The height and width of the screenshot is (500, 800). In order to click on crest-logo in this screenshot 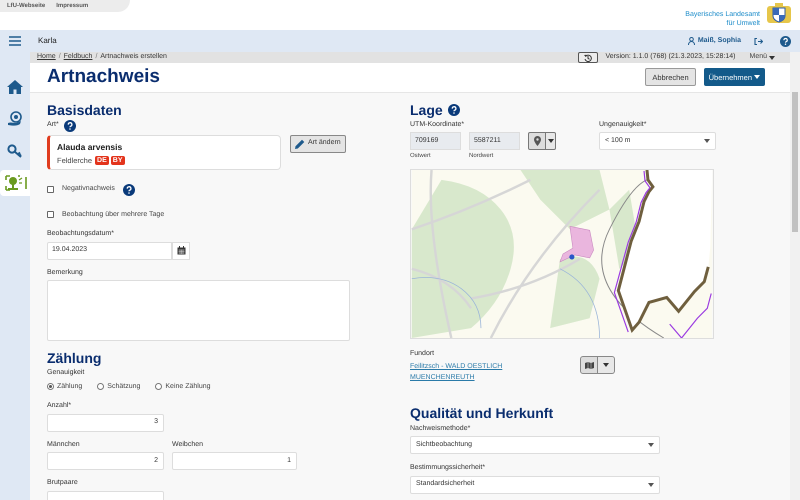, I will do `click(779, 13)`.